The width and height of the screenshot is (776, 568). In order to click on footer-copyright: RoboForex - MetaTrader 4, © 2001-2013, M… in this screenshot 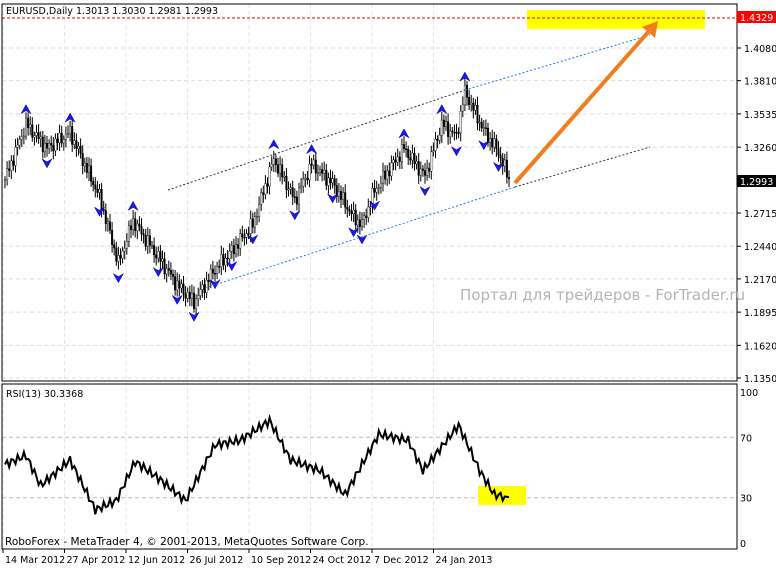, I will do `click(187, 542)`.